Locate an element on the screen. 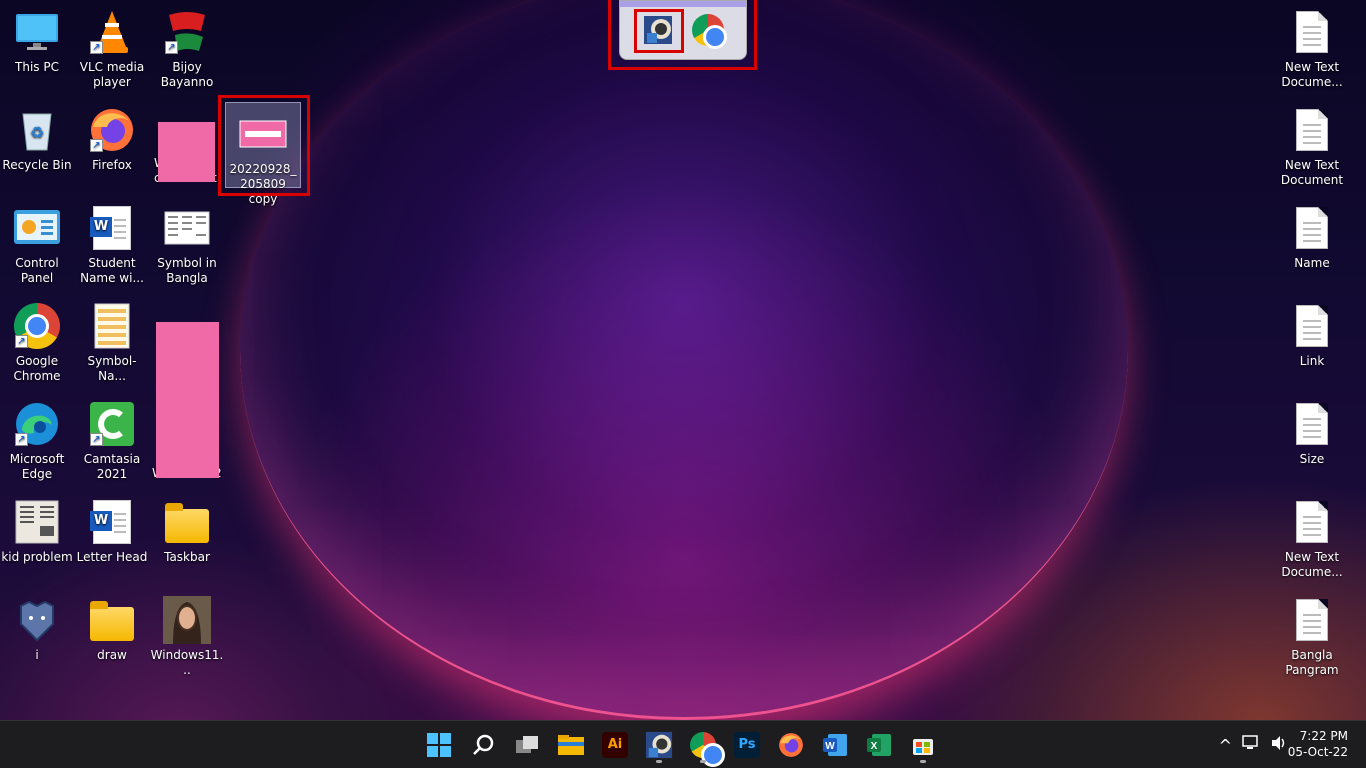  excel-icon: X is located at coordinates (879, 745).